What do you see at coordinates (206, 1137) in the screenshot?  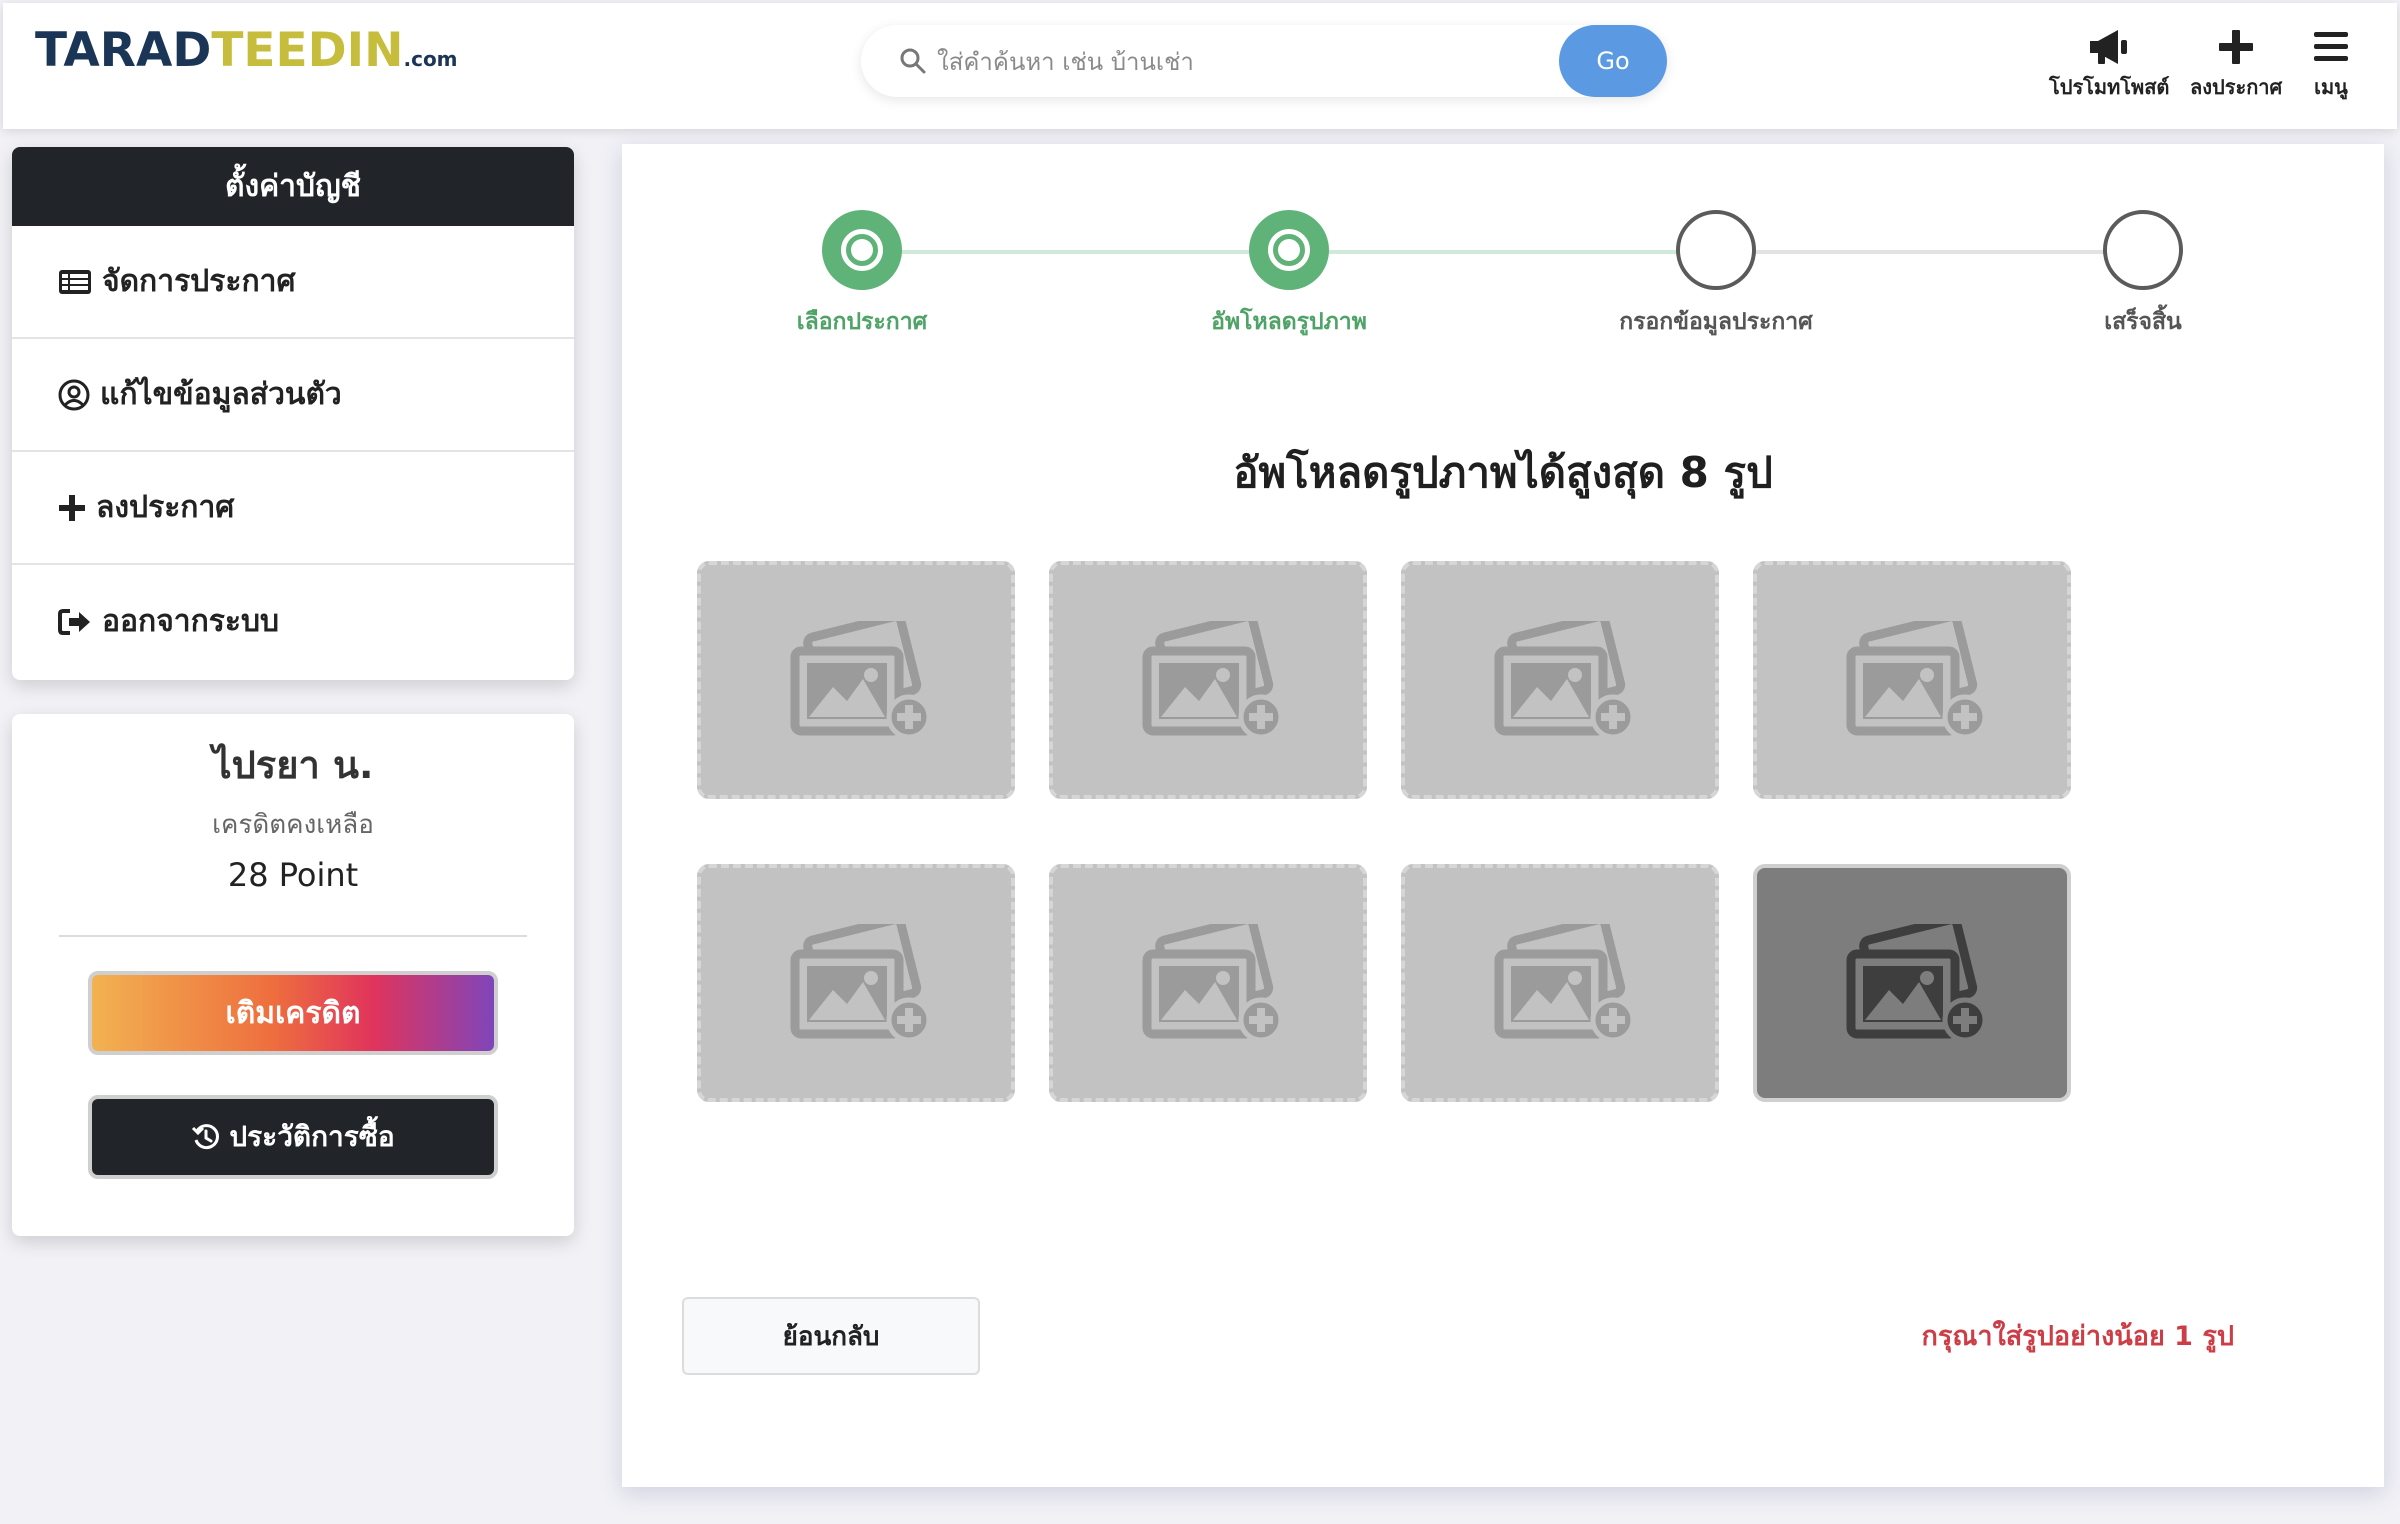 I see `history-icon` at bounding box center [206, 1137].